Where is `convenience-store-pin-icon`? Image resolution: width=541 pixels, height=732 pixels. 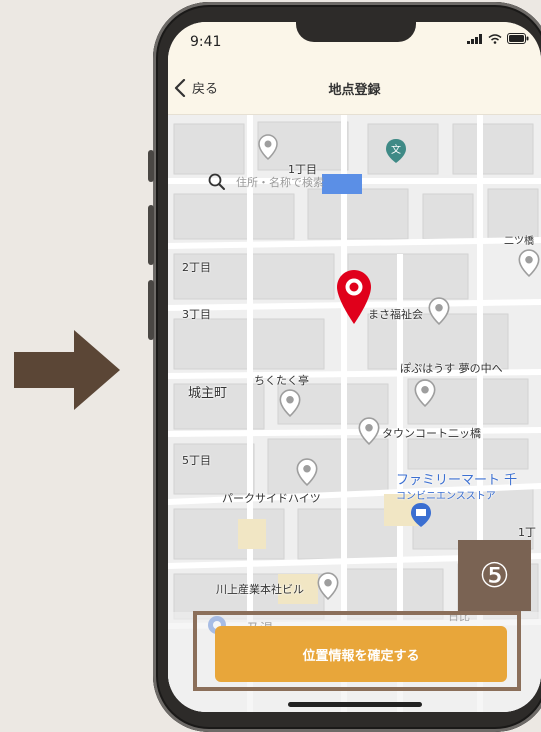 convenience-store-pin-icon is located at coordinates (421, 515).